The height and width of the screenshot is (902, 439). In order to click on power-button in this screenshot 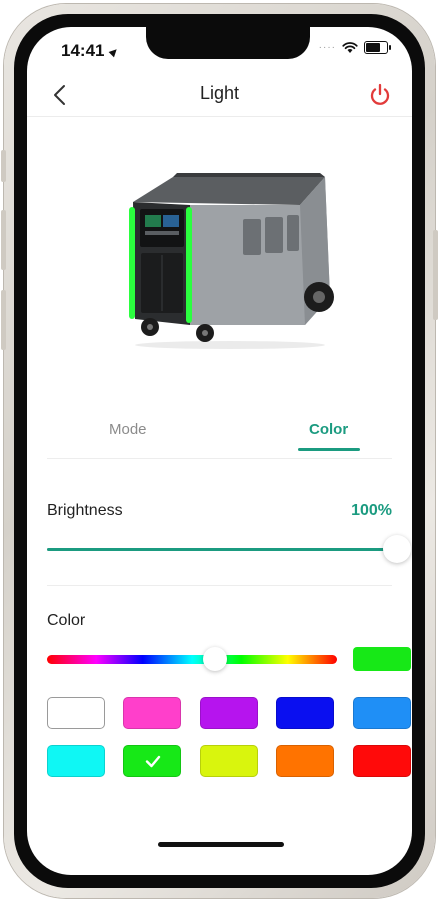, I will do `click(380, 95)`.